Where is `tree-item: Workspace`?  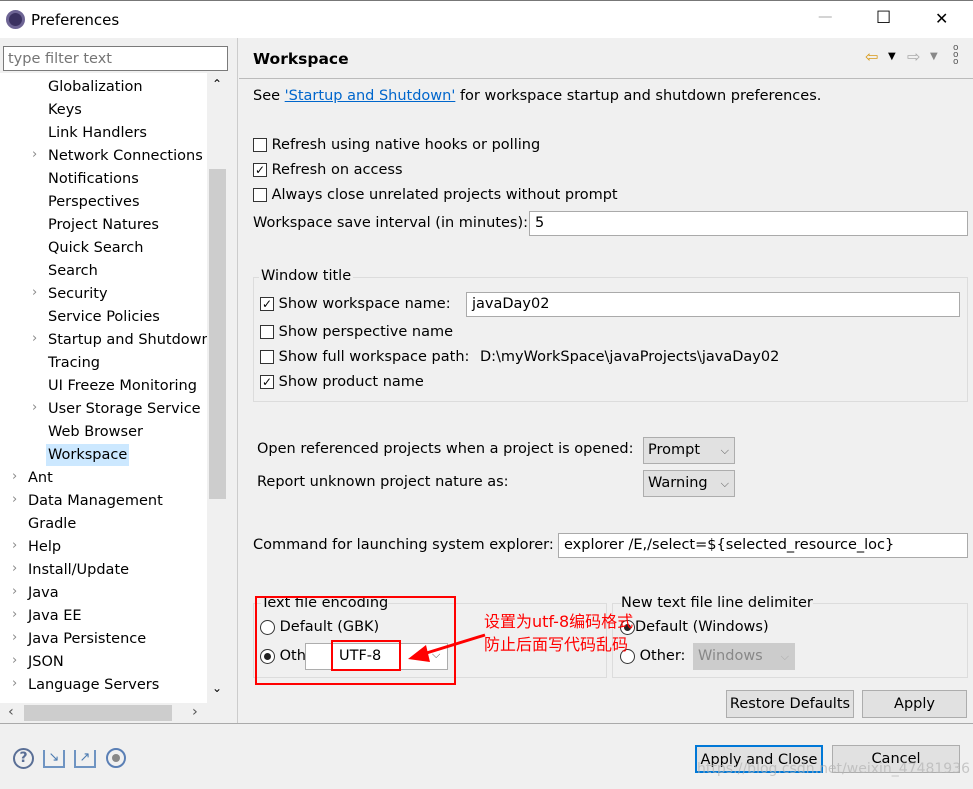
tree-item: Workspace is located at coordinates (88, 455).